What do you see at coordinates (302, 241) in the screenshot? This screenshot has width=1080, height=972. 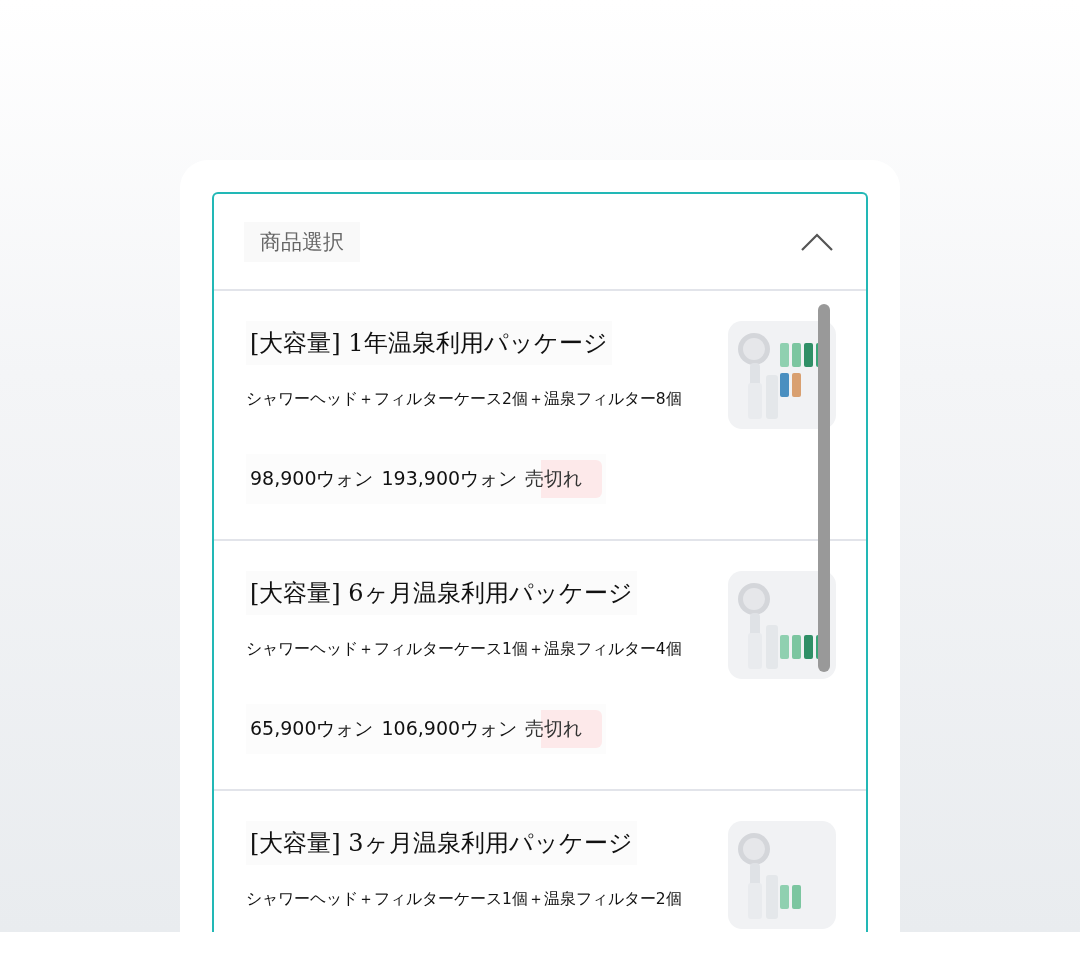 I see `select-title: 商品選択` at bounding box center [302, 241].